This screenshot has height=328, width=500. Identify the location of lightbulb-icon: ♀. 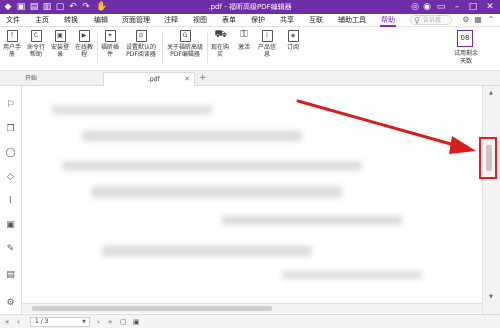
(417, 20).